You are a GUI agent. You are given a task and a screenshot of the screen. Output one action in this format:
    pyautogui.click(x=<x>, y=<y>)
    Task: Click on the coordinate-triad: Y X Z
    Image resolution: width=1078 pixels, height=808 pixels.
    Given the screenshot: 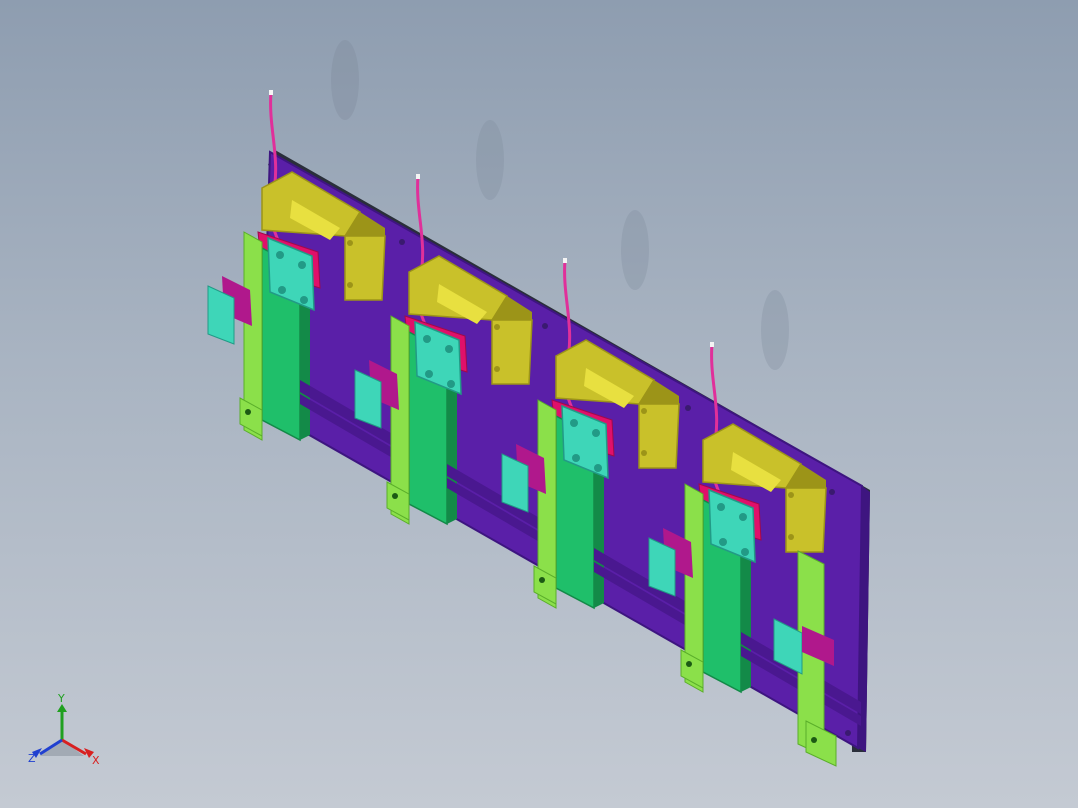 What is the action you would take?
    pyautogui.click(x=64, y=729)
    